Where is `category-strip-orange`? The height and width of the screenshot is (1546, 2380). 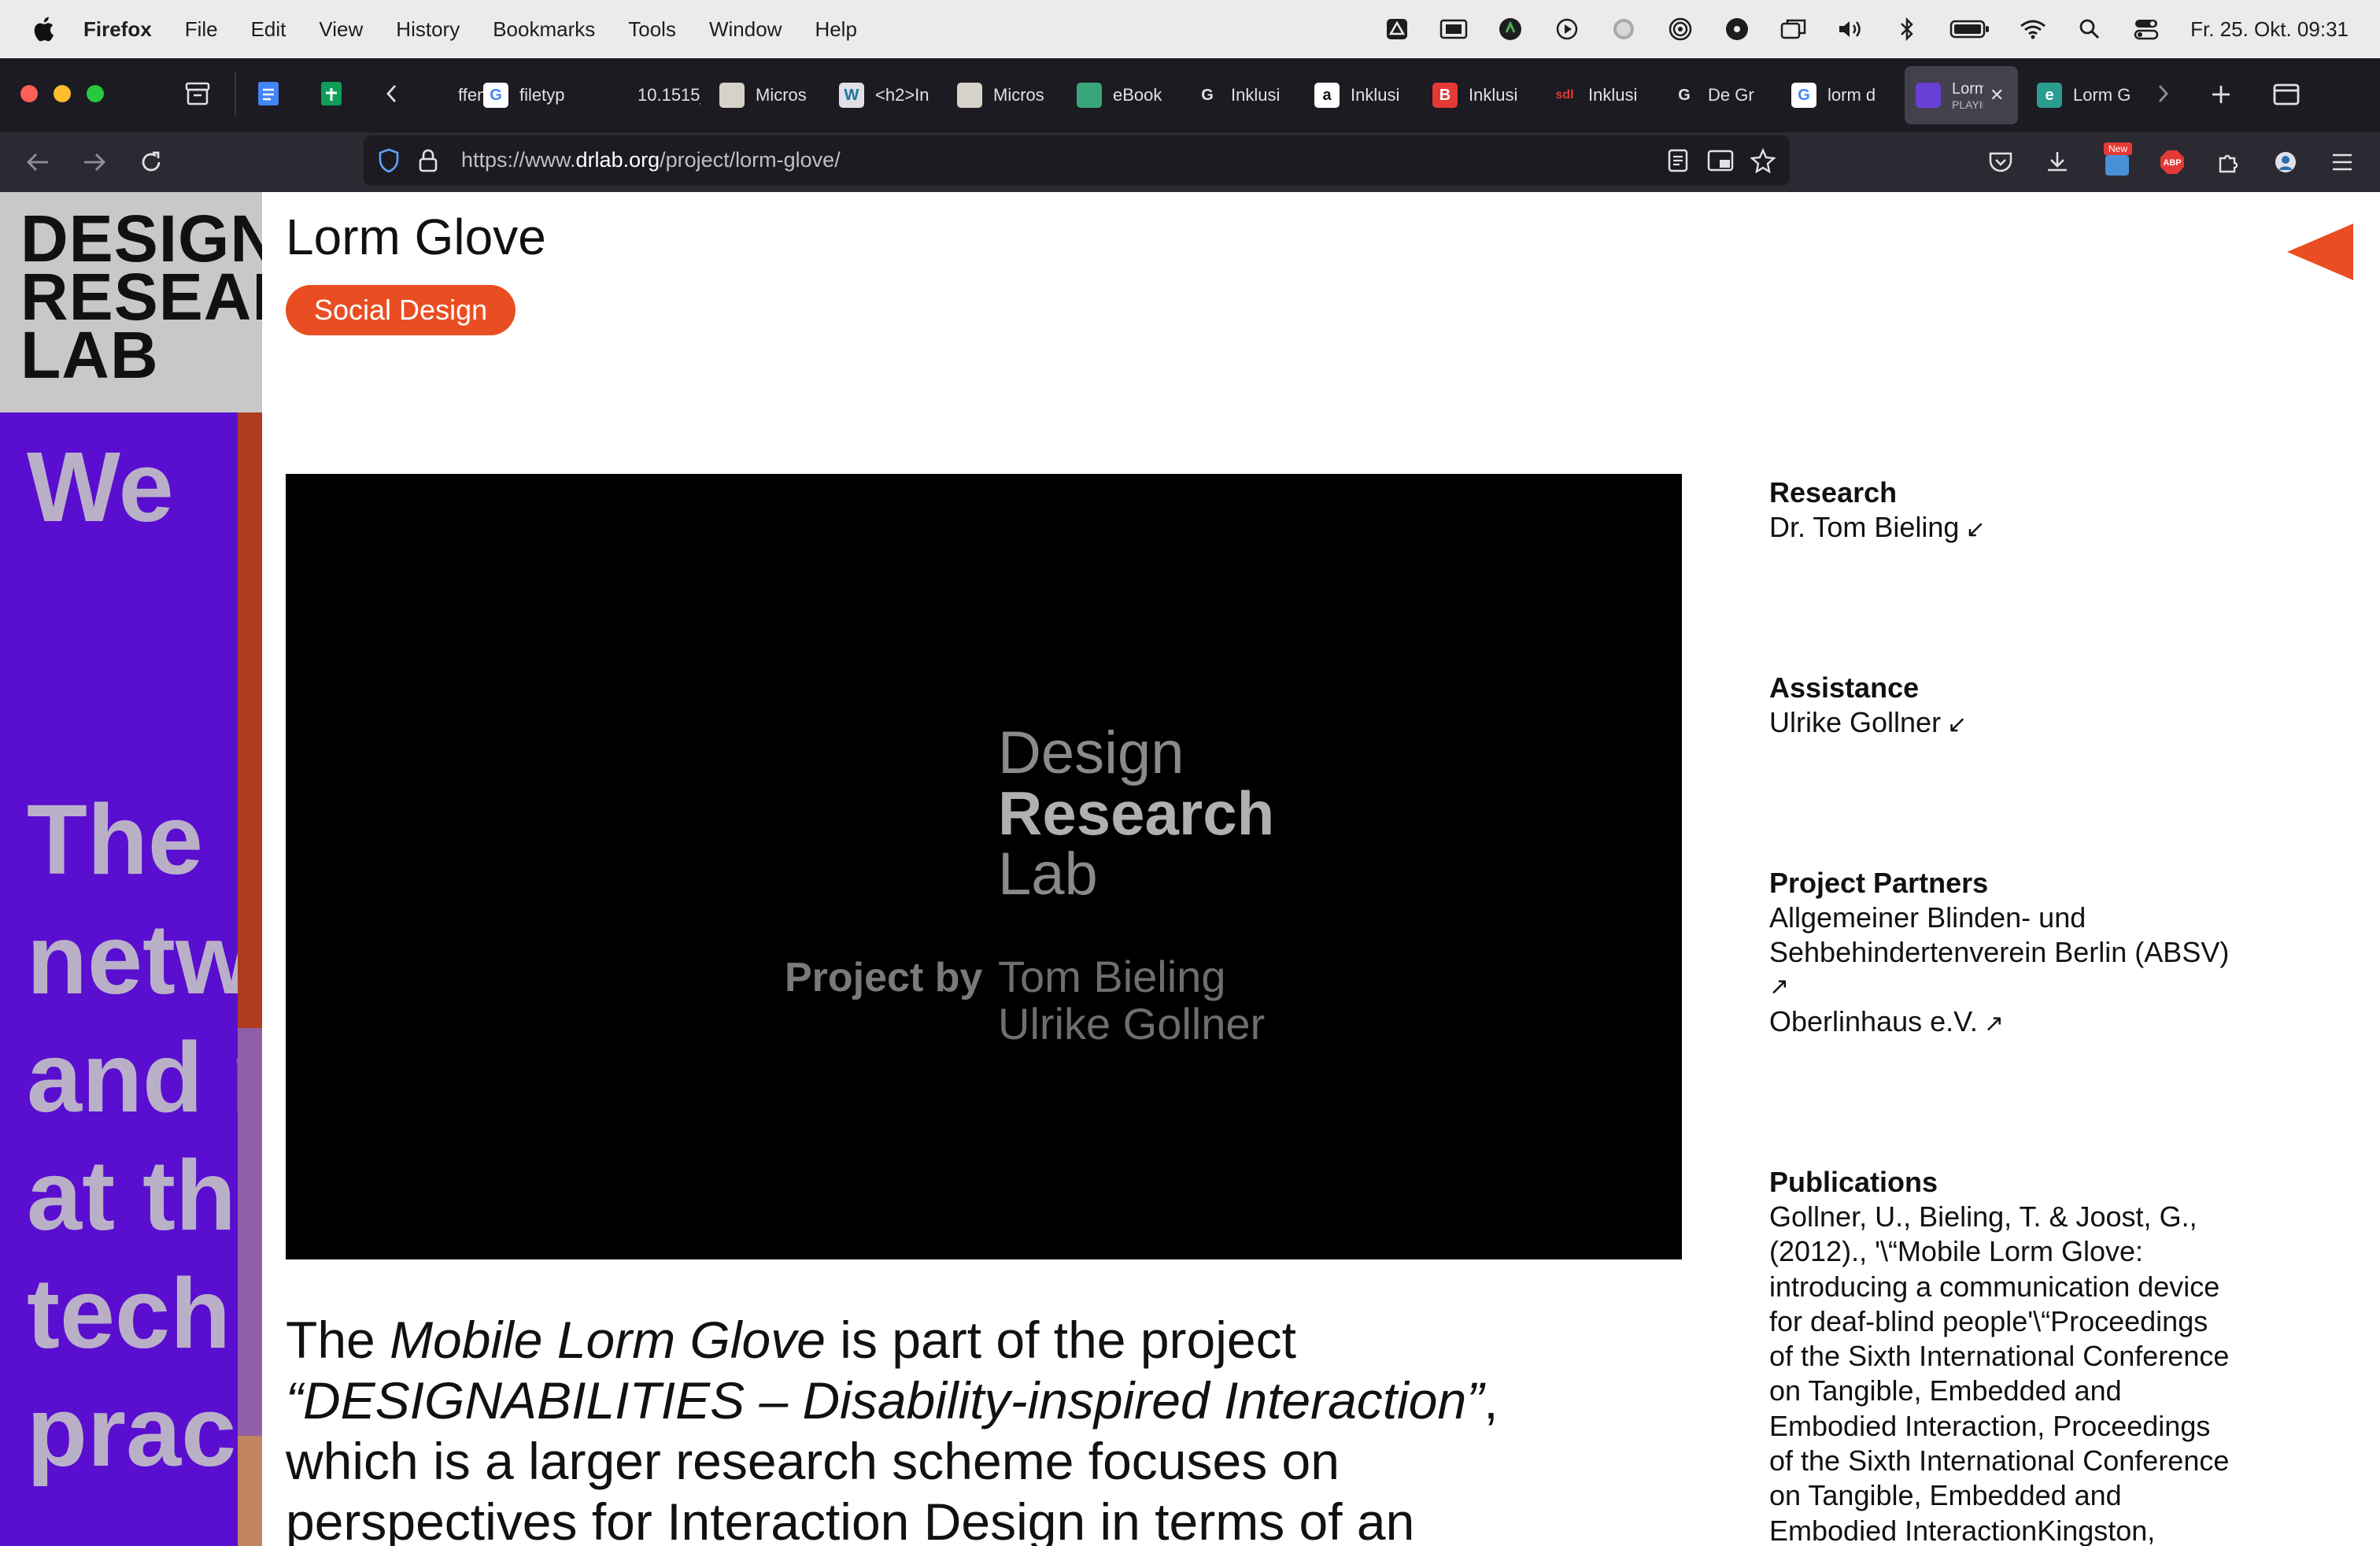 category-strip-orange is located at coordinates (250, 720).